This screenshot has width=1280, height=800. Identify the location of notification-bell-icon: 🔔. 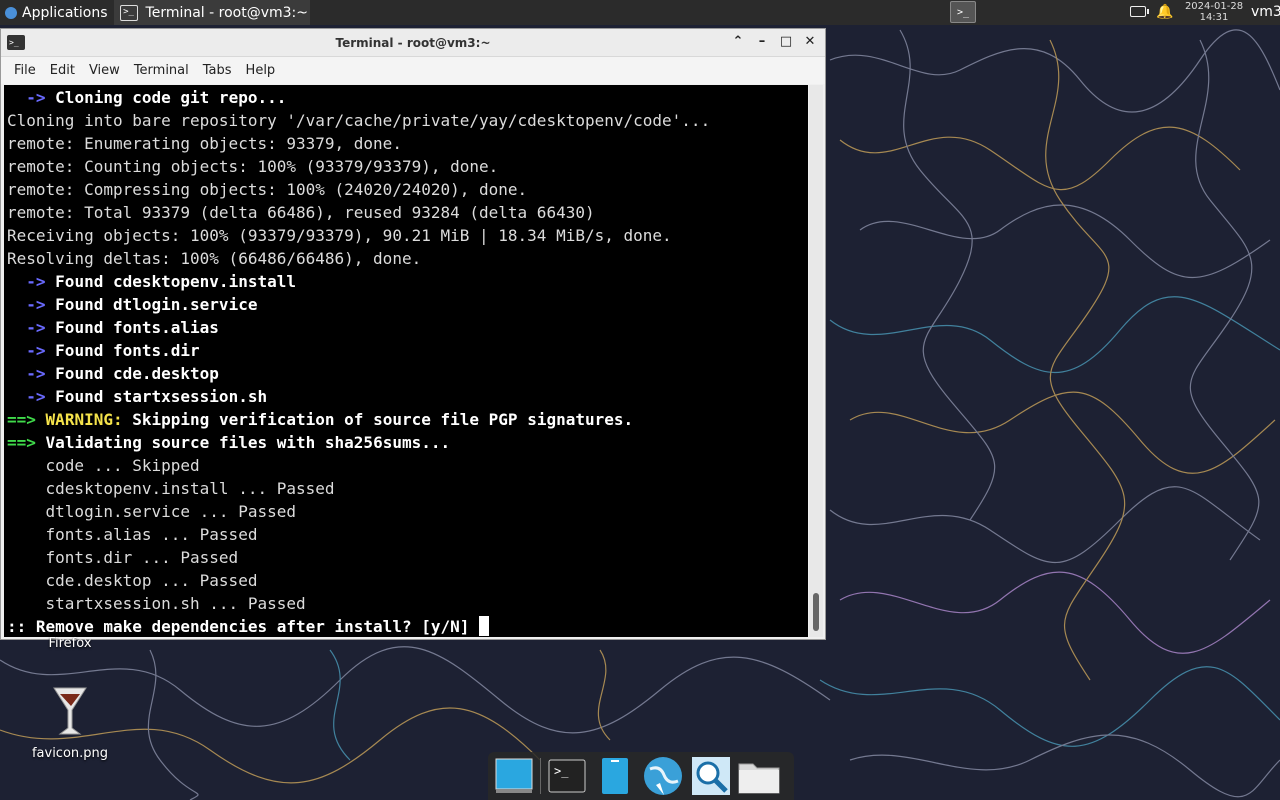
(1164, 12).